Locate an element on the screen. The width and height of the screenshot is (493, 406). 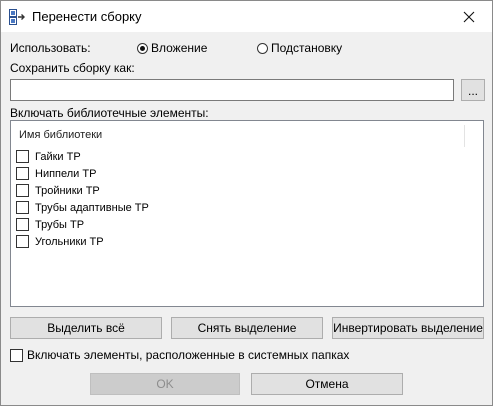
radio-embed-label: Вложение is located at coordinates (179, 48).